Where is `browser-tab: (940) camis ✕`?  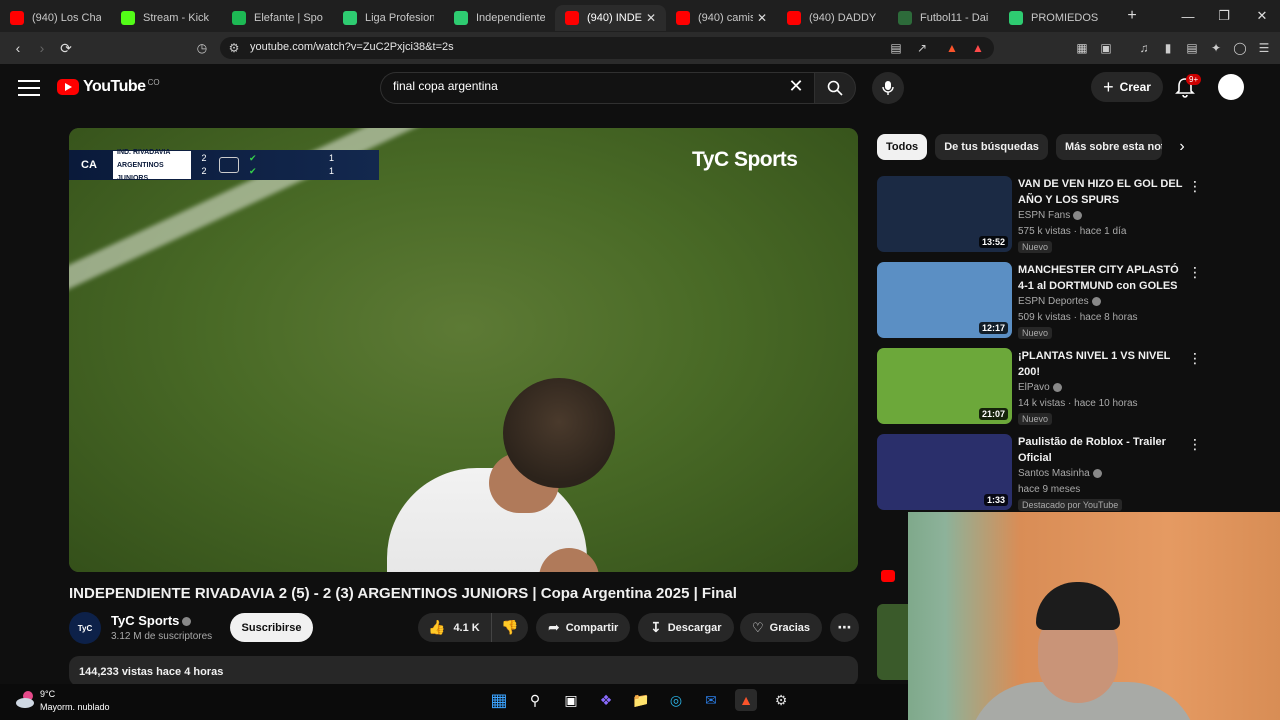
browser-tab: (940) camis ✕ is located at coordinates (721, 18).